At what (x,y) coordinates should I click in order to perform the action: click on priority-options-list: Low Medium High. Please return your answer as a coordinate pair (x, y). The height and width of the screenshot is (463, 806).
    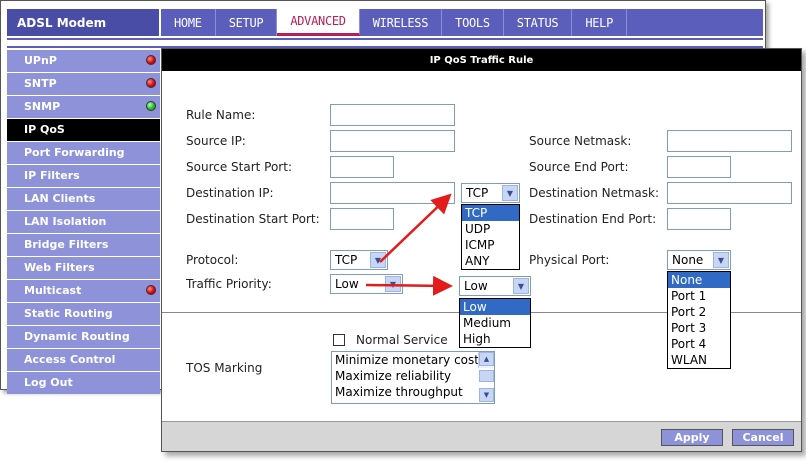
    Looking at the image, I should click on (495, 323).